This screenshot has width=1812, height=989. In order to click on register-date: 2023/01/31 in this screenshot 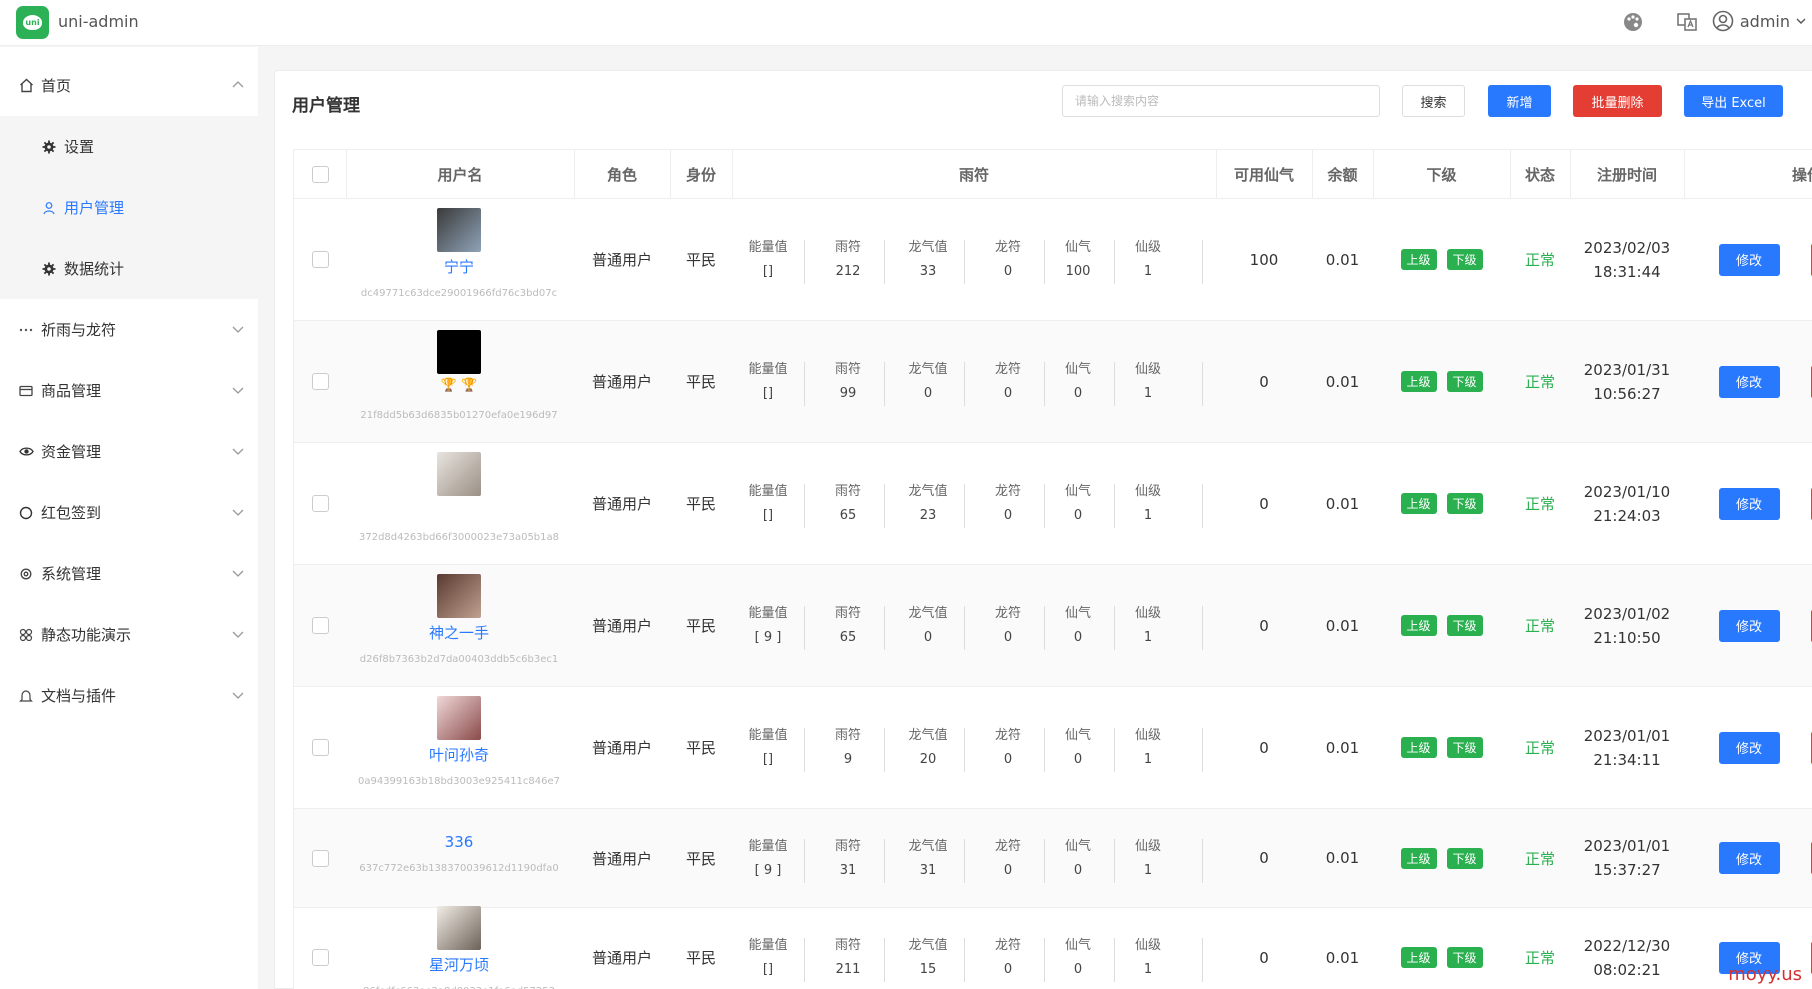, I will do `click(1627, 369)`.